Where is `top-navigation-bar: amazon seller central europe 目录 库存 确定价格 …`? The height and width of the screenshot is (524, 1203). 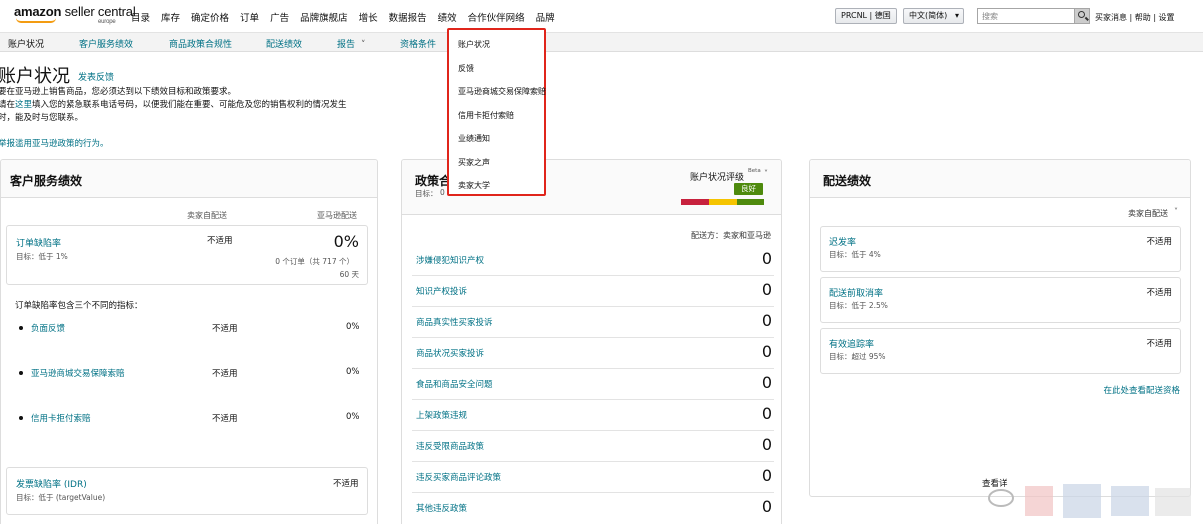
top-navigation-bar: amazon seller central europe 目录 库存 确定价格 … is located at coordinates (601, 16).